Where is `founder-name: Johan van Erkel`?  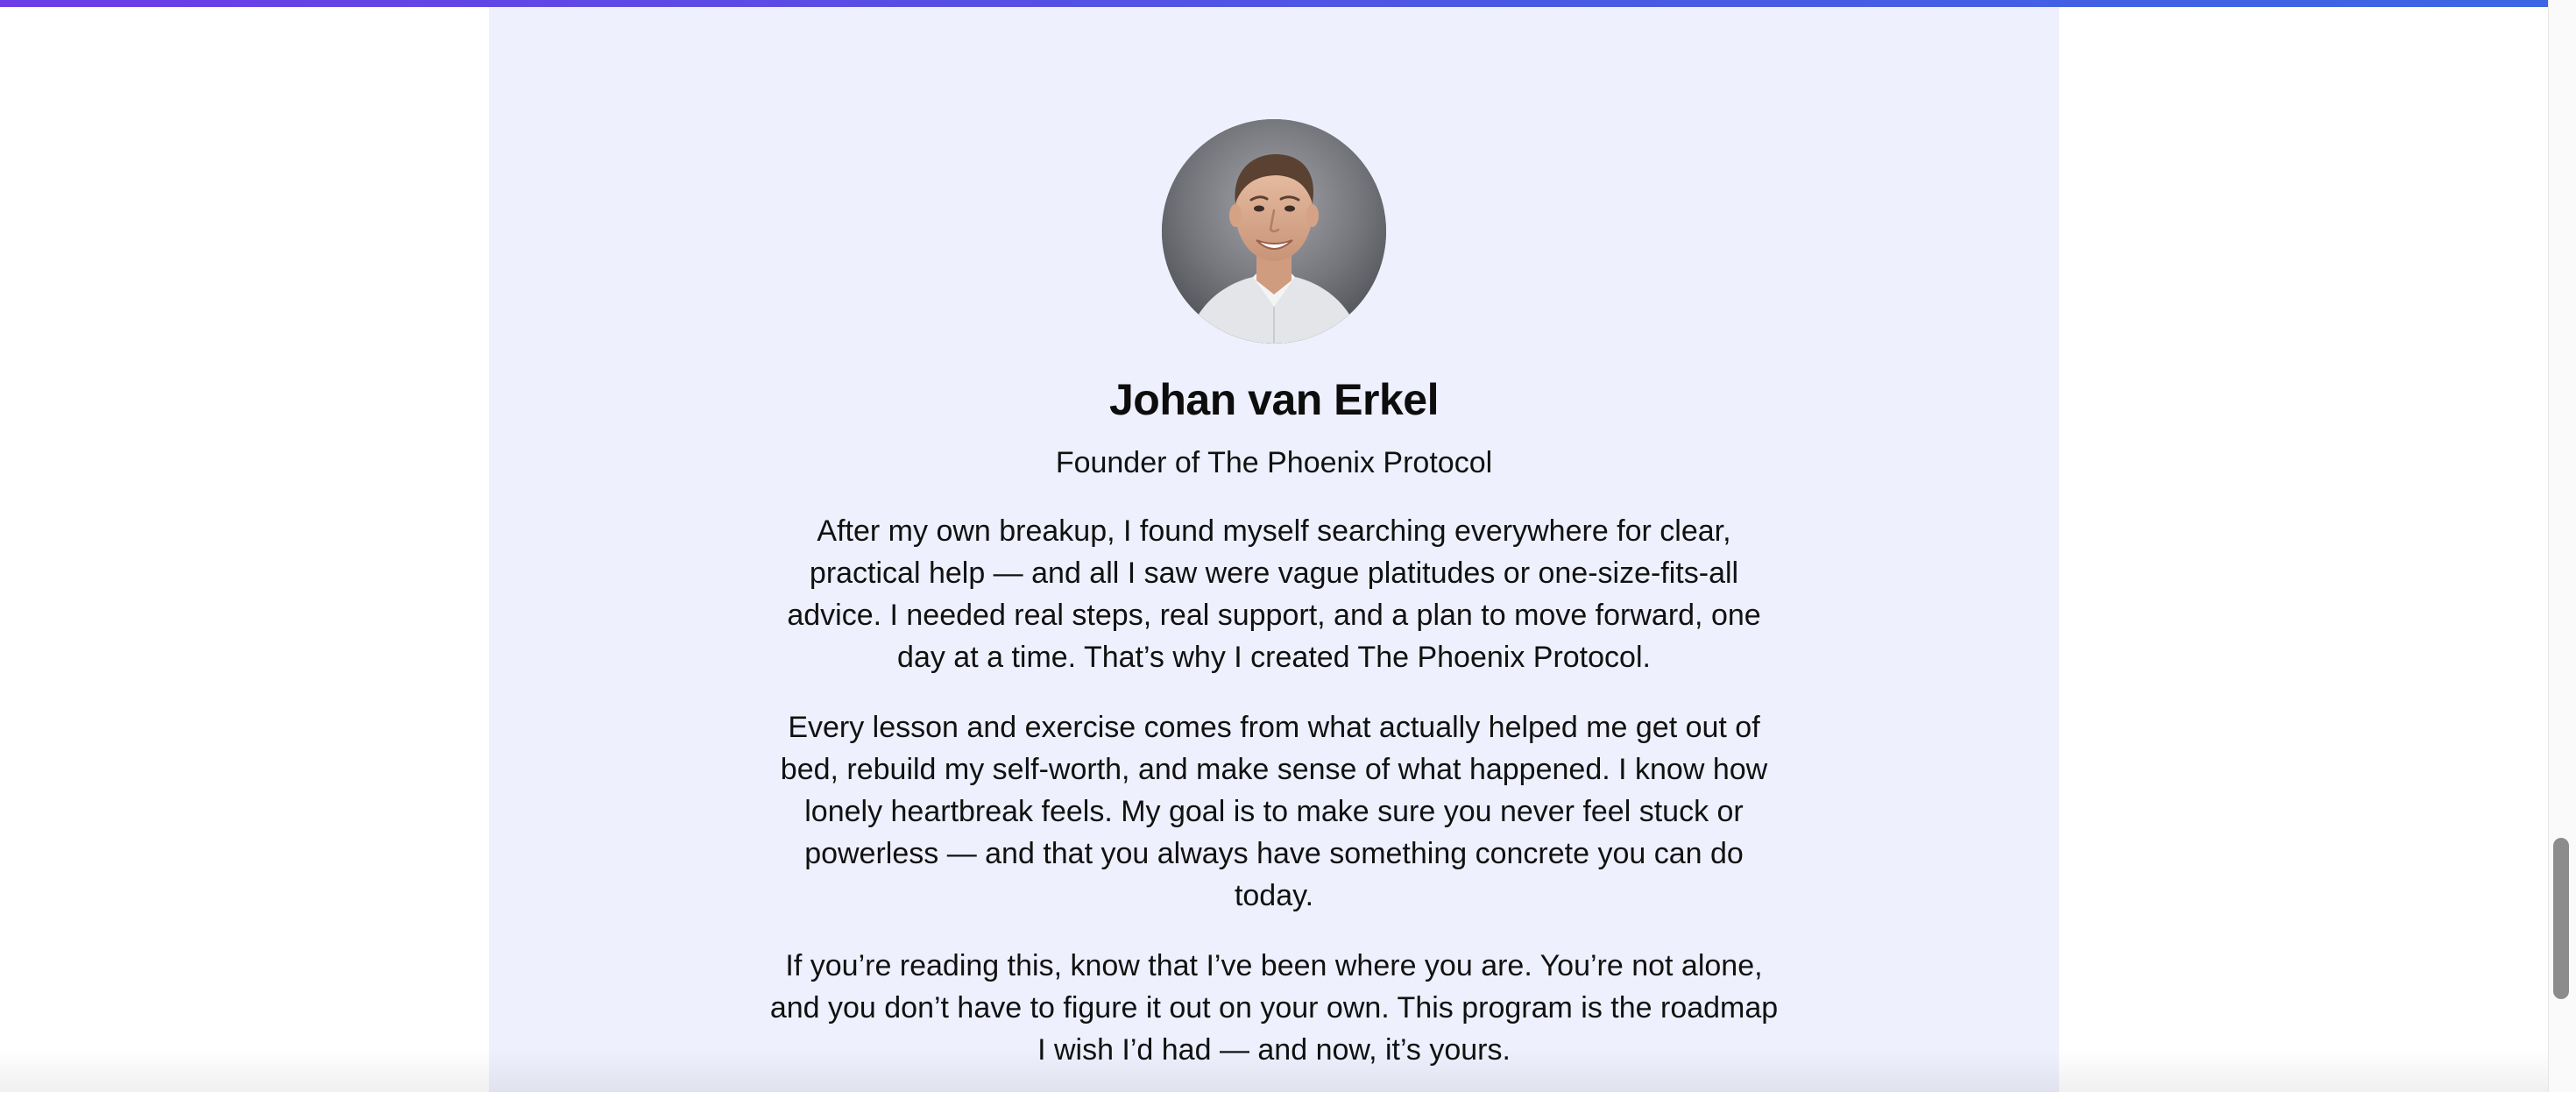
founder-name: Johan van Erkel is located at coordinates (1274, 399).